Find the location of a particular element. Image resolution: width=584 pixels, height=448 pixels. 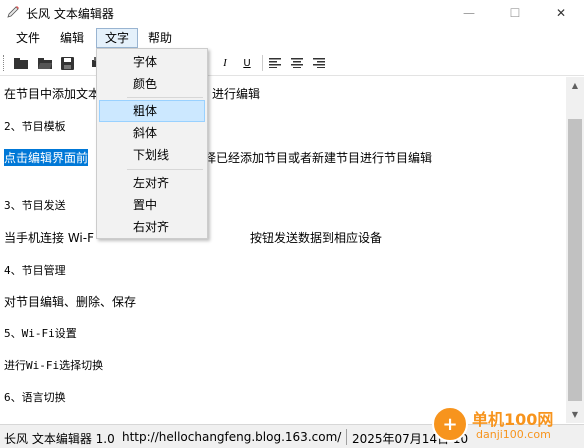

save-icon is located at coordinates (67, 63).